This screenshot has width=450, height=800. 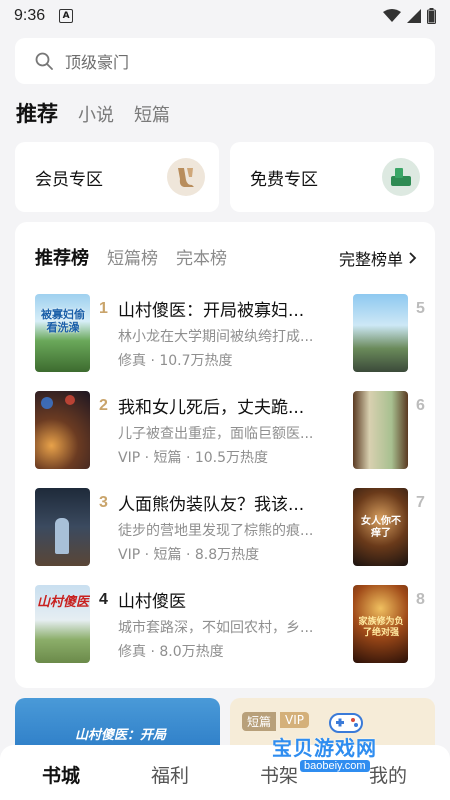 I want to click on book-meta: VIP · 短篇 · 10.5万热度, so click(x=193, y=458).